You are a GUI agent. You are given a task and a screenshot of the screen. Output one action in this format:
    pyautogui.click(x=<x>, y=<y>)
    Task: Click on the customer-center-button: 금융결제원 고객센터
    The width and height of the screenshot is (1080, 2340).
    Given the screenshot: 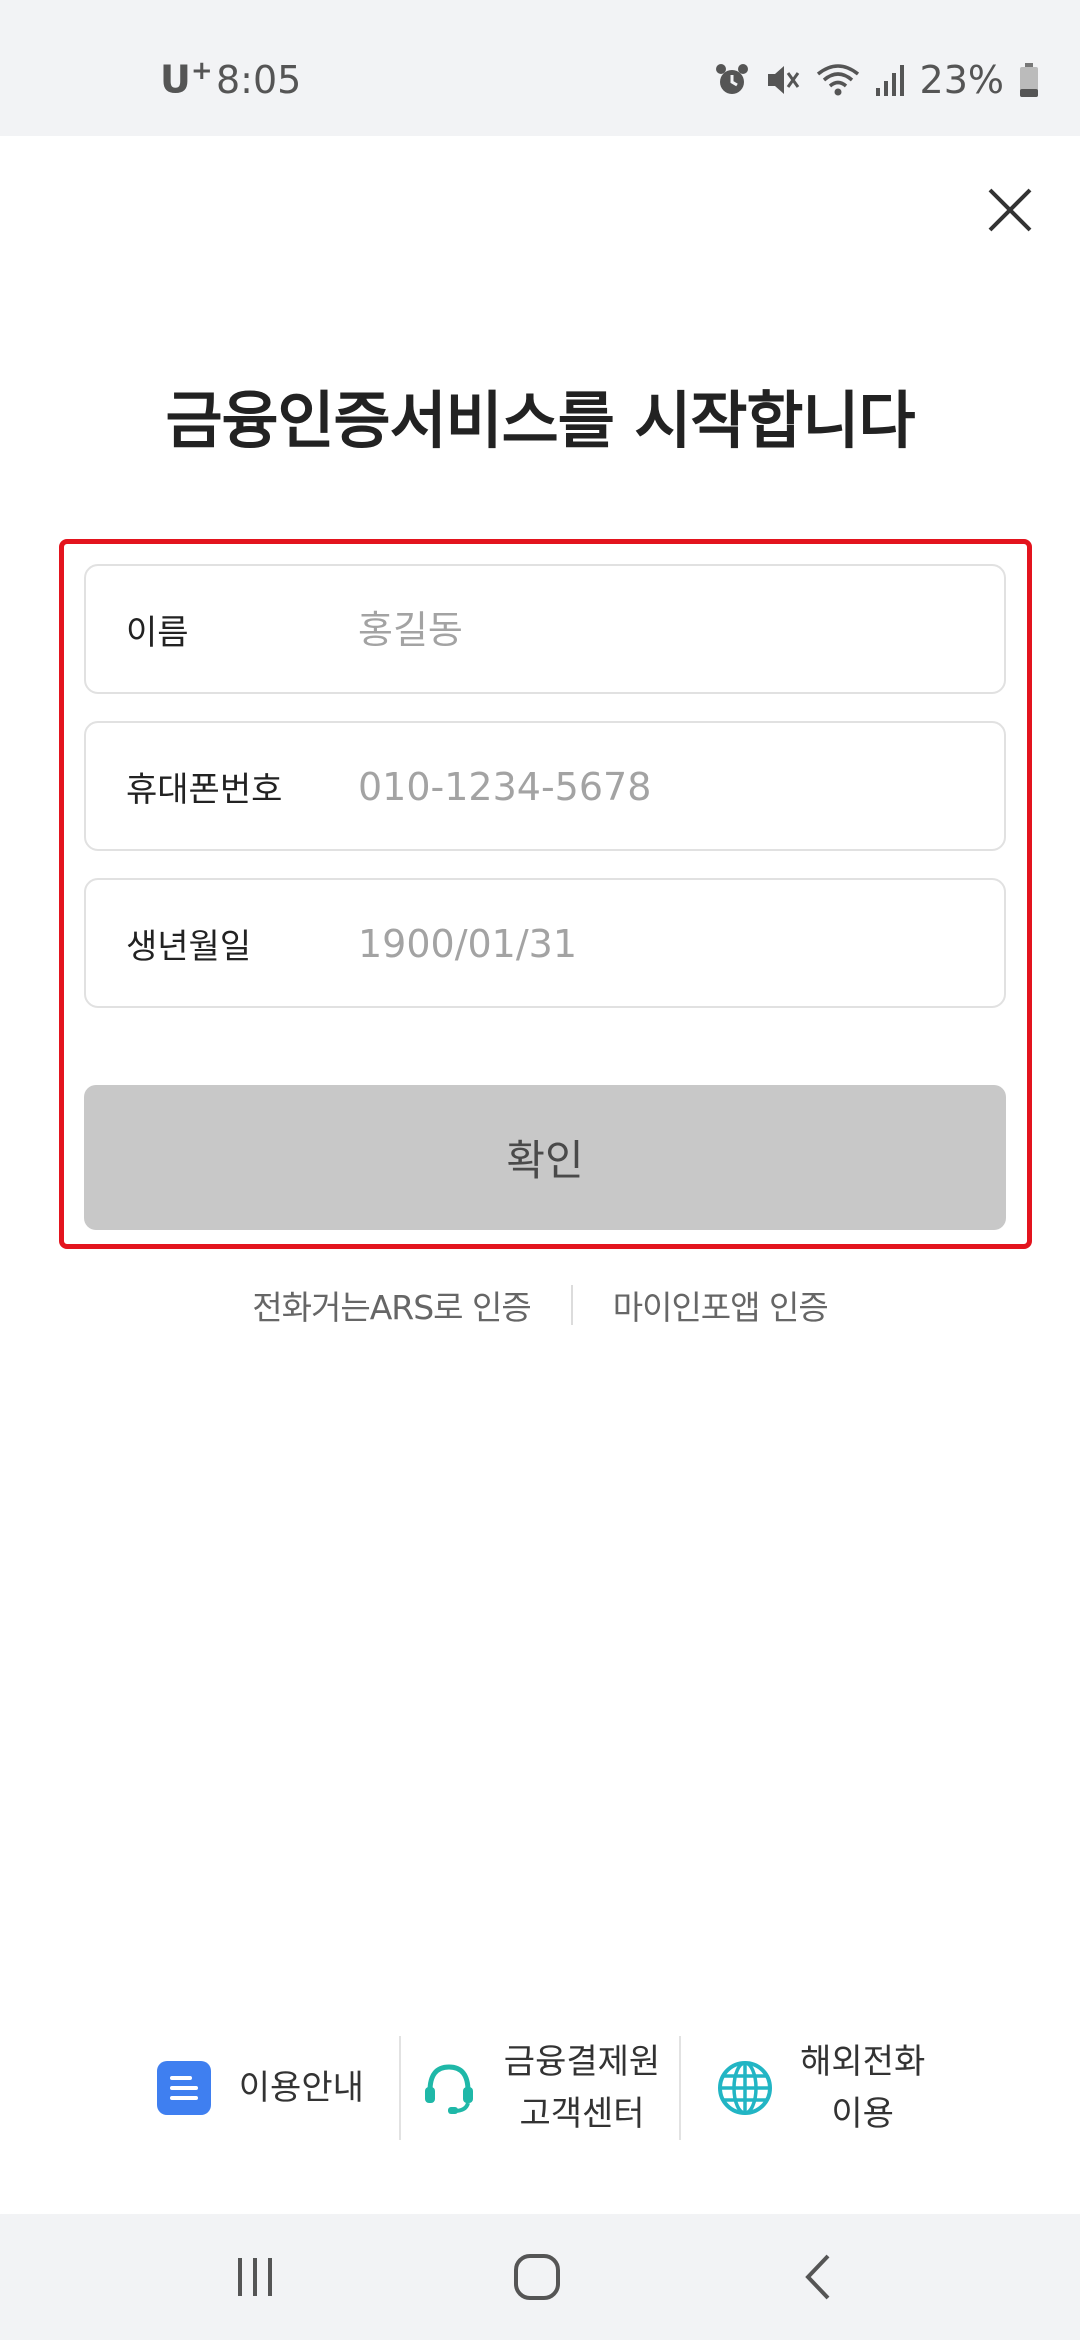 What is the action you would take?
    pyautogui.click(x=540, y=2088)
    